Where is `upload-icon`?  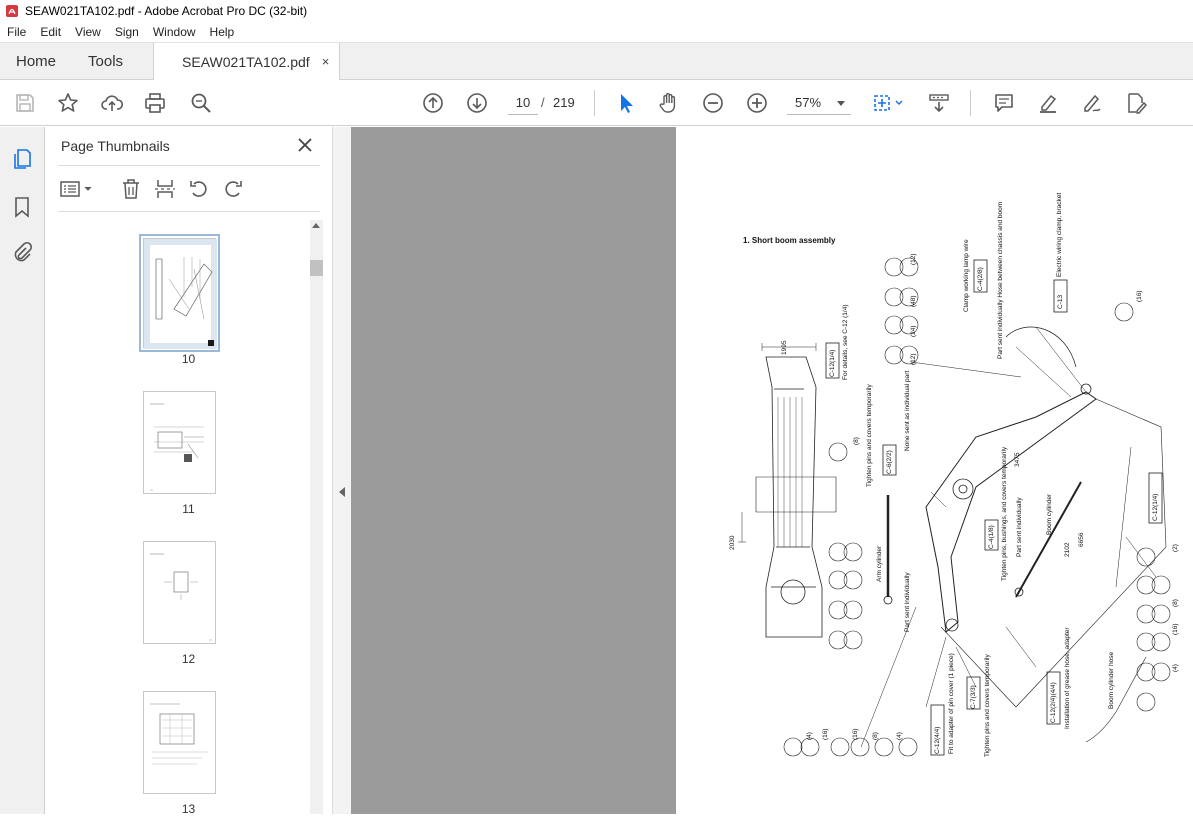
upload-icon is located at coordinates (112, 103).